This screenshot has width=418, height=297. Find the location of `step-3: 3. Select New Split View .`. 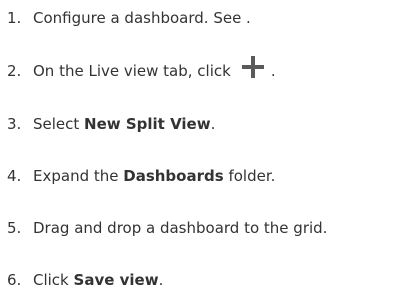

step-3: 3. Select New Split View . is located at coordinates (209, 124).